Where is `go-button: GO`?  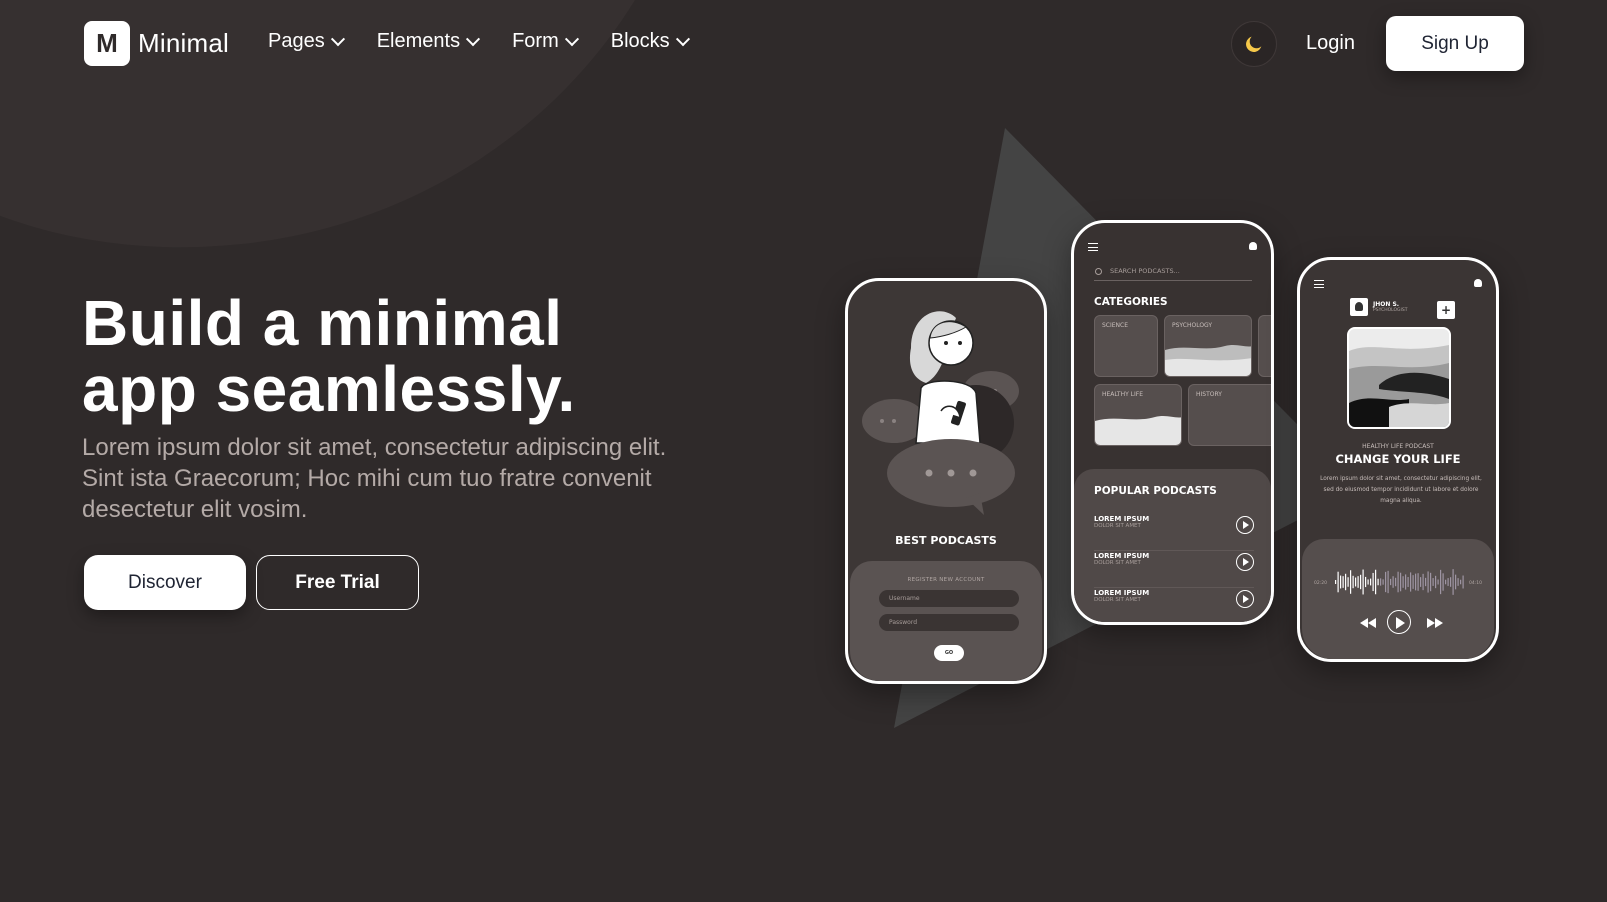
go-button: GO is located at coordinates (949, 653).